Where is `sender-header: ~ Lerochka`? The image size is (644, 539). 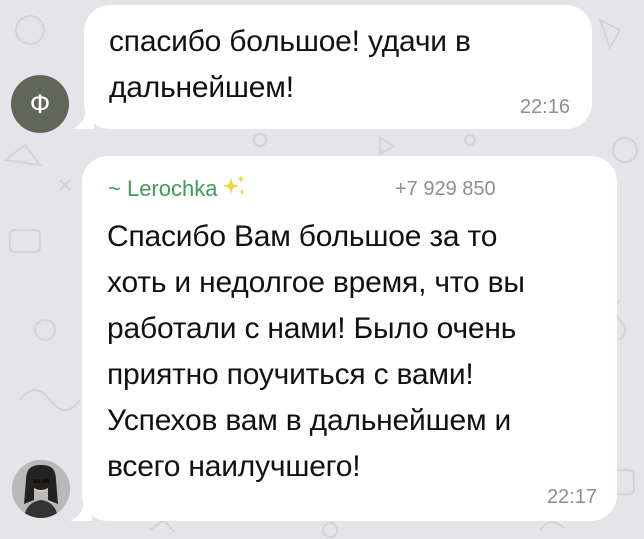 sender-header: ~ Lerochka is located at coordinates (177, 189).